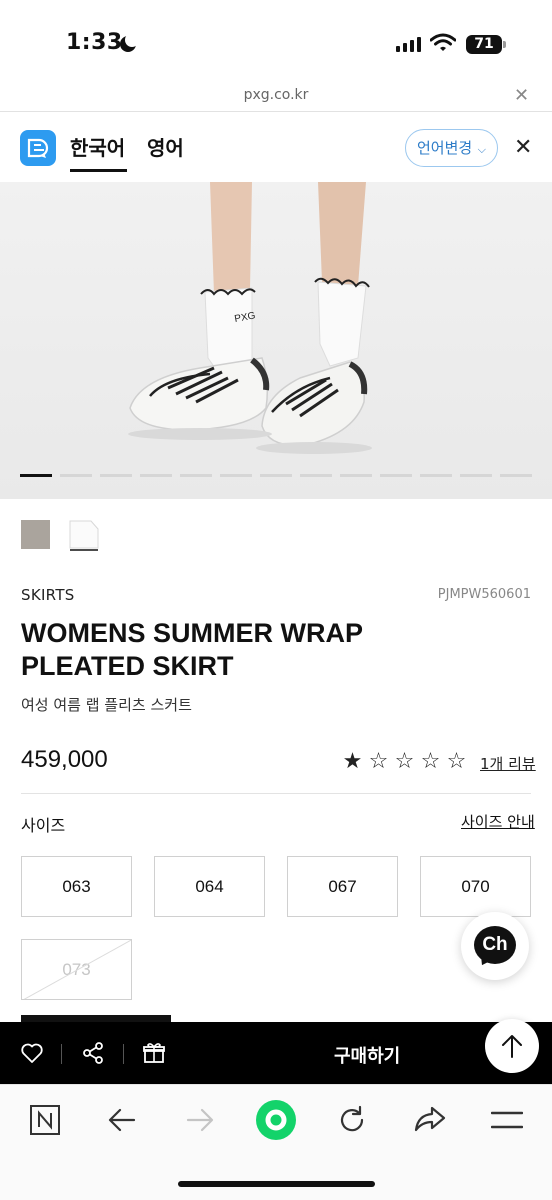  I want to click on size-option-070: 070, so click(475, 886).